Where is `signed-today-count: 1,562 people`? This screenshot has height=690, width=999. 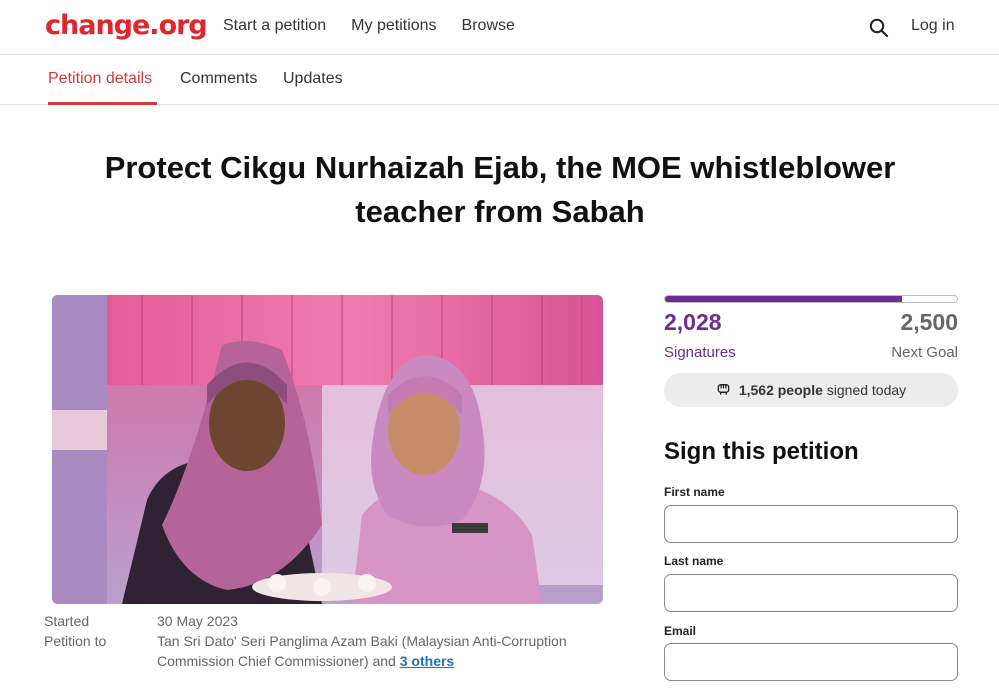 signed-today-count: 1,562 people is located at coordinates (780, 390).